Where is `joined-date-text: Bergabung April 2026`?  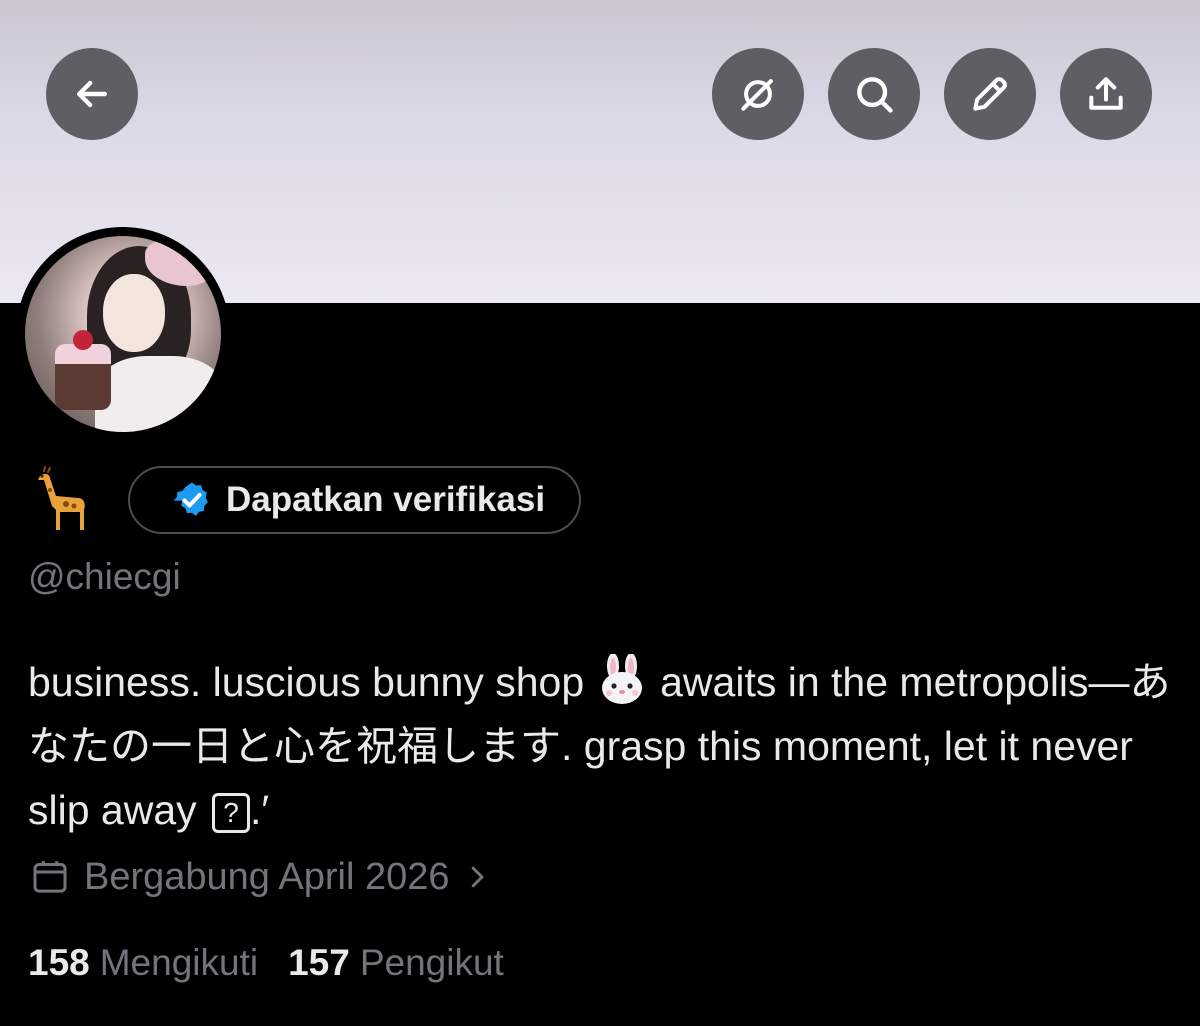 joined-date-text: Bergabung April 2026 is located at coordinates (267, 876).